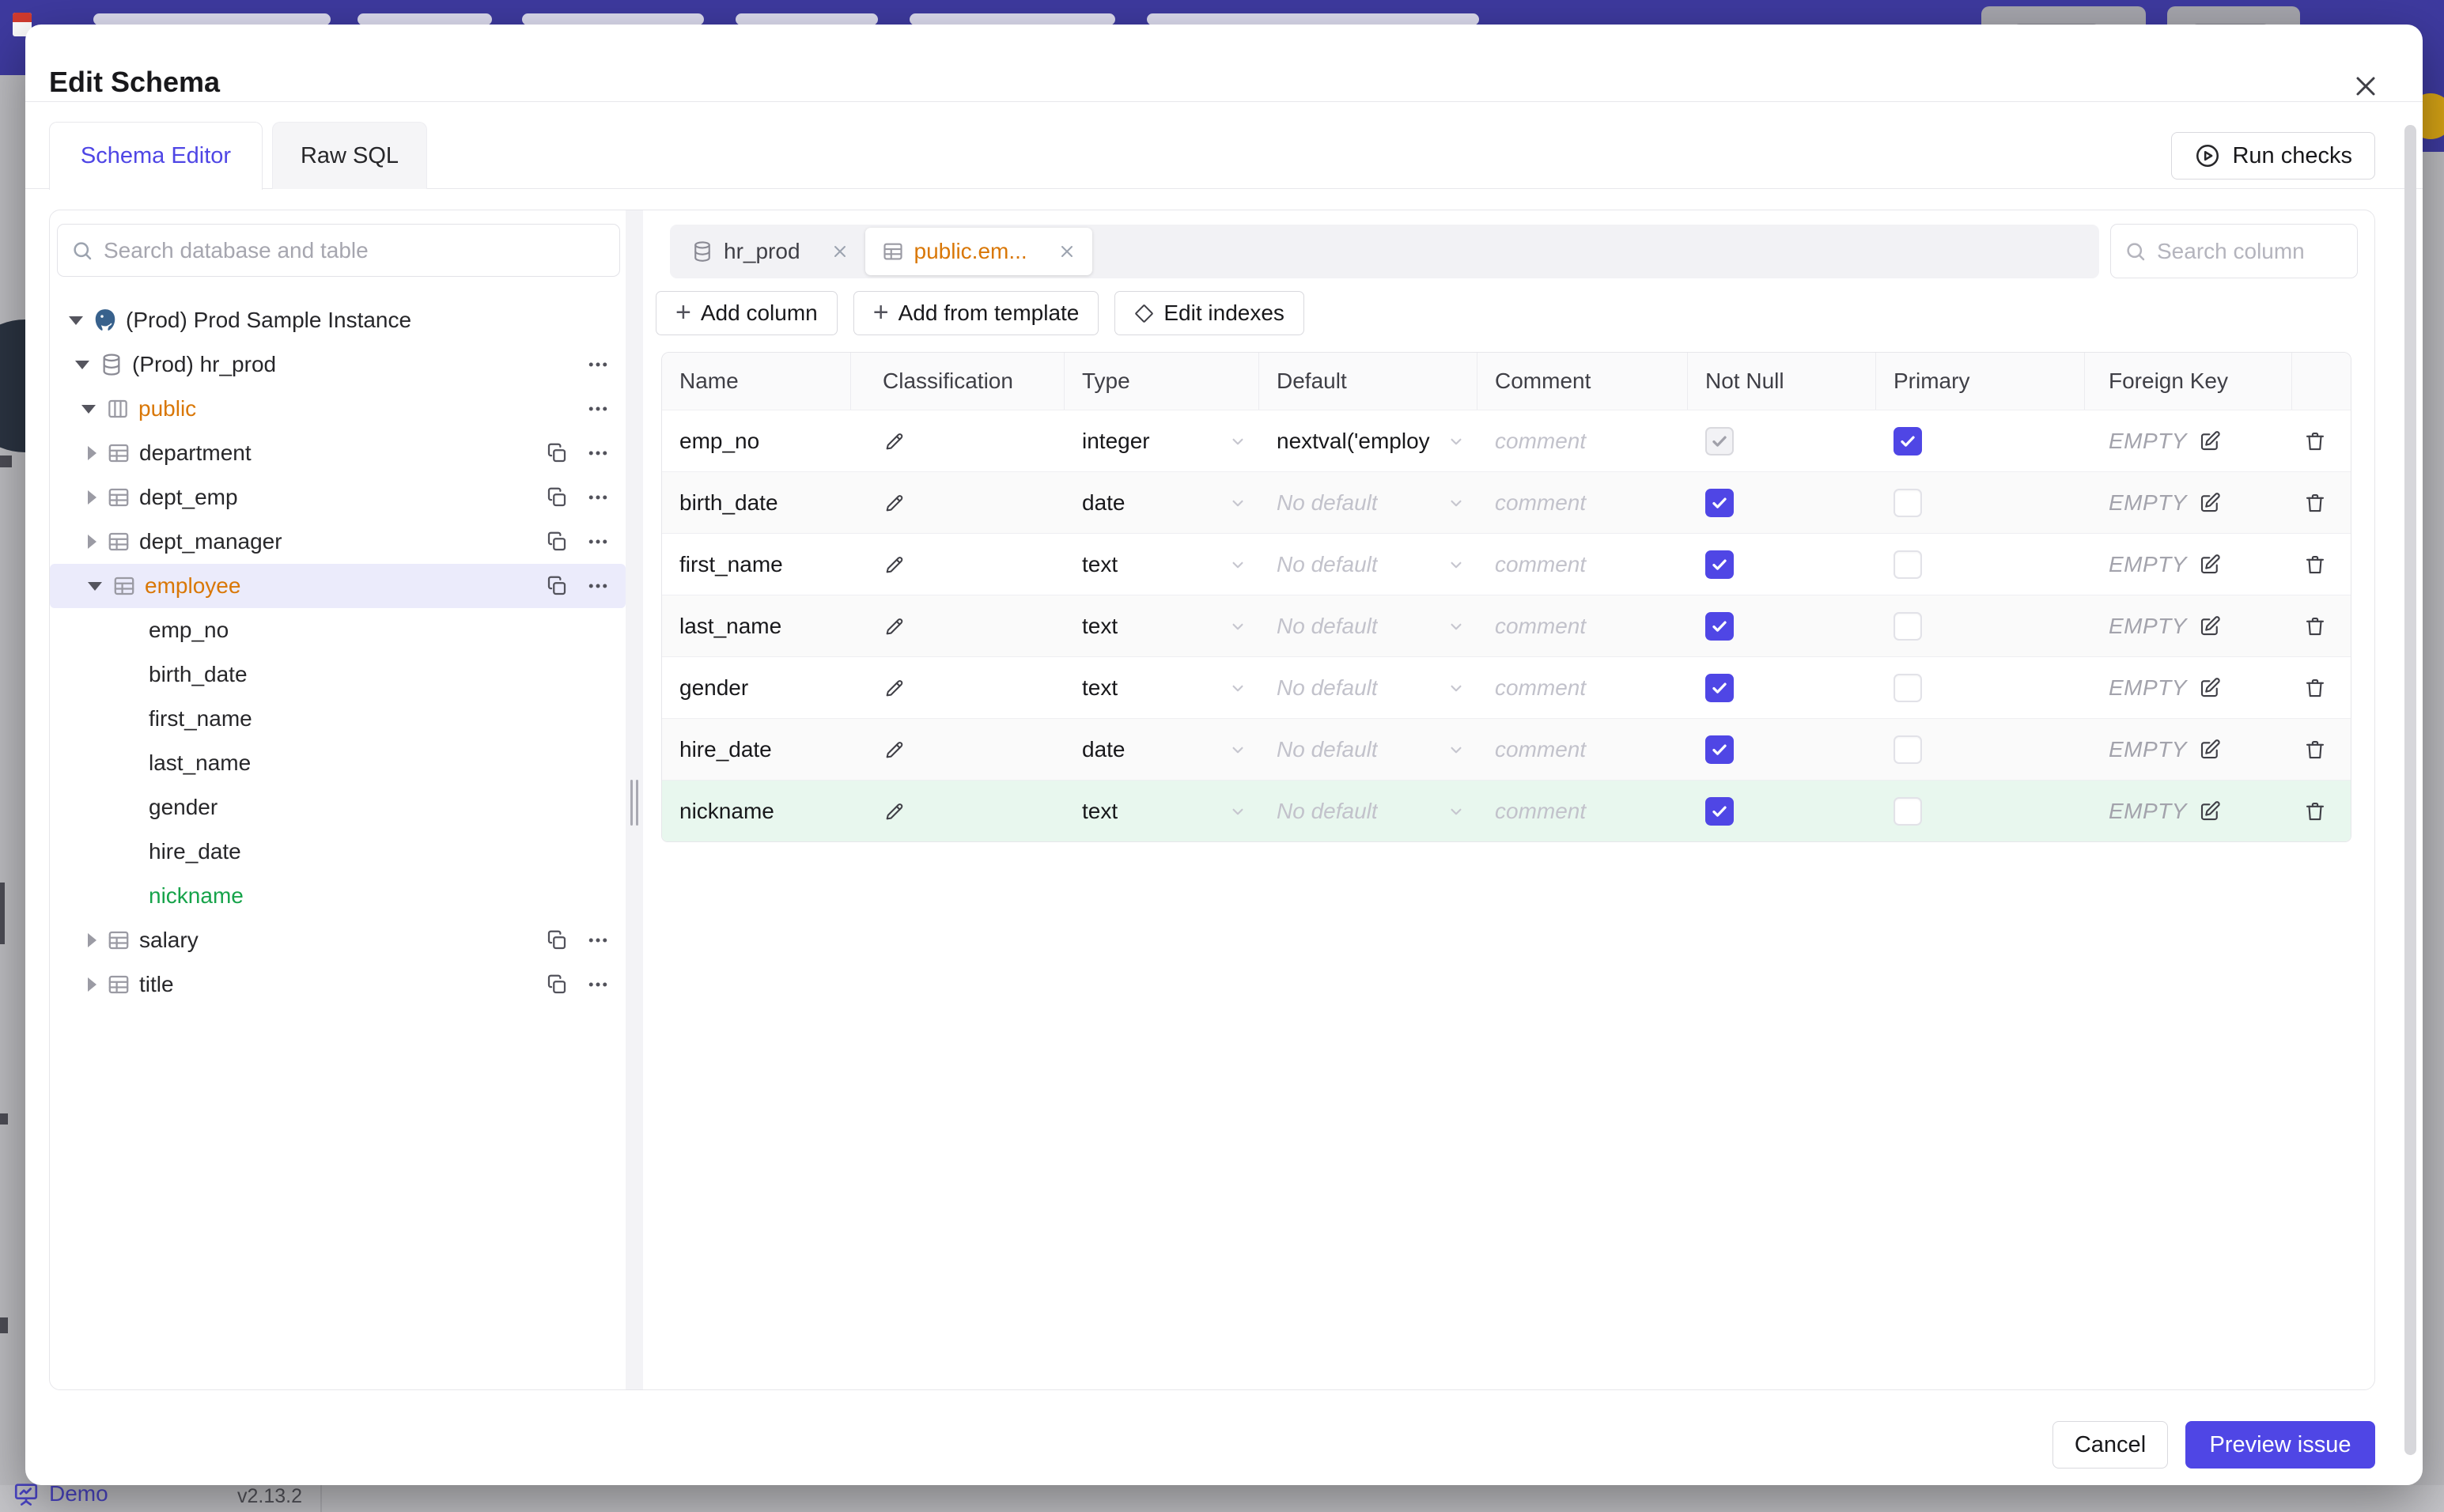 The image size is (2444, 1512). What do you see at coordinates (2410, 790) in the screenshot?
I see `modal-scrollbar` at bounding box center [2410, 790].